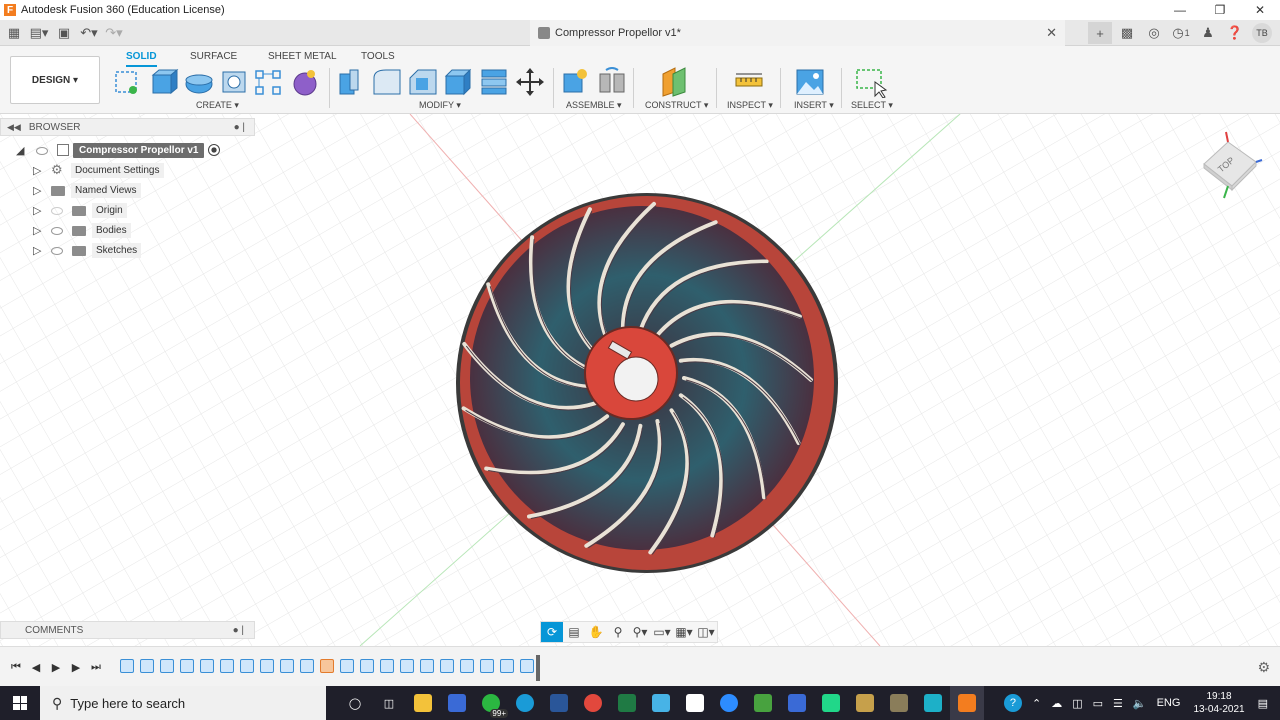 This screenshot has width=1280, height=720. I want to click on tree-item-named-views: ▷ Named Views, so click(127, 191).